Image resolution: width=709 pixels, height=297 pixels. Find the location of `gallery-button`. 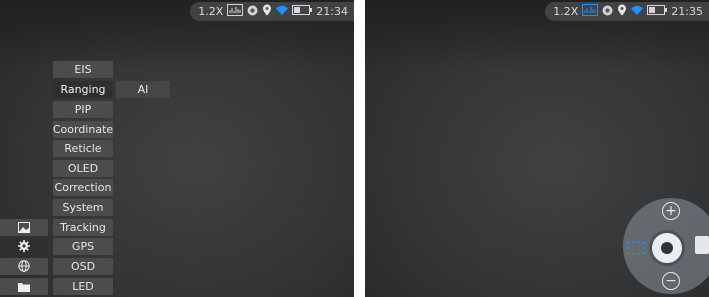

gallery-button is located at coordinates (24, 227).